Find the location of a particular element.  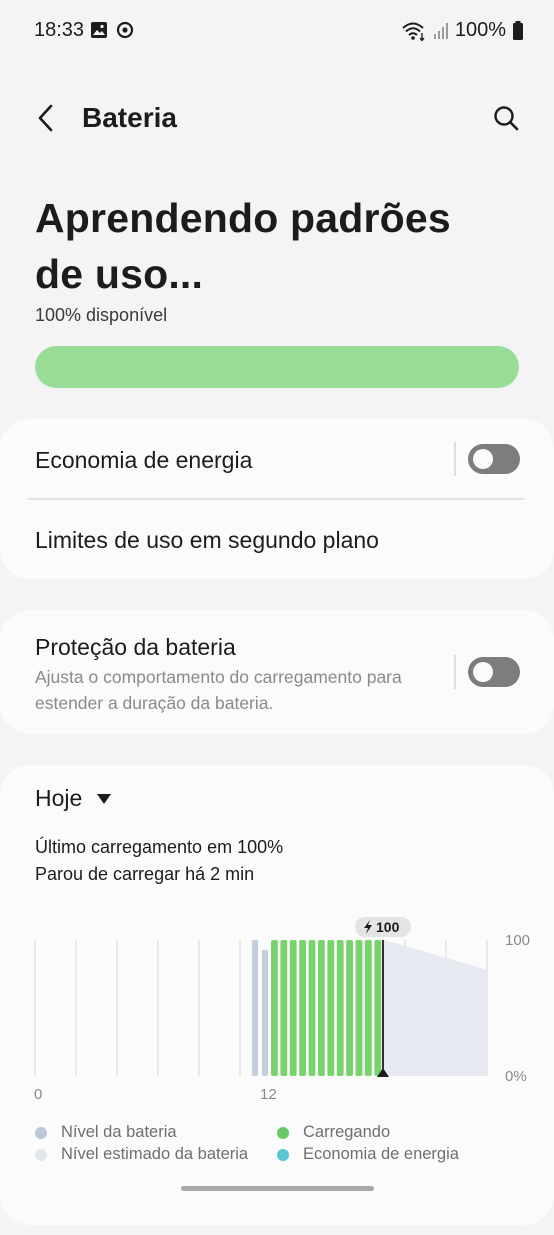

caret-down-icon is located at coordinates (104, 798).